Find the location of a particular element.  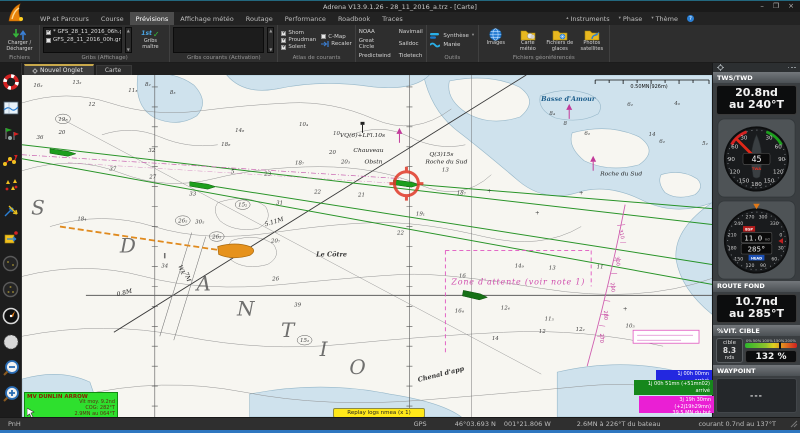

zoom-in-button is located at coordinates (11, 393).